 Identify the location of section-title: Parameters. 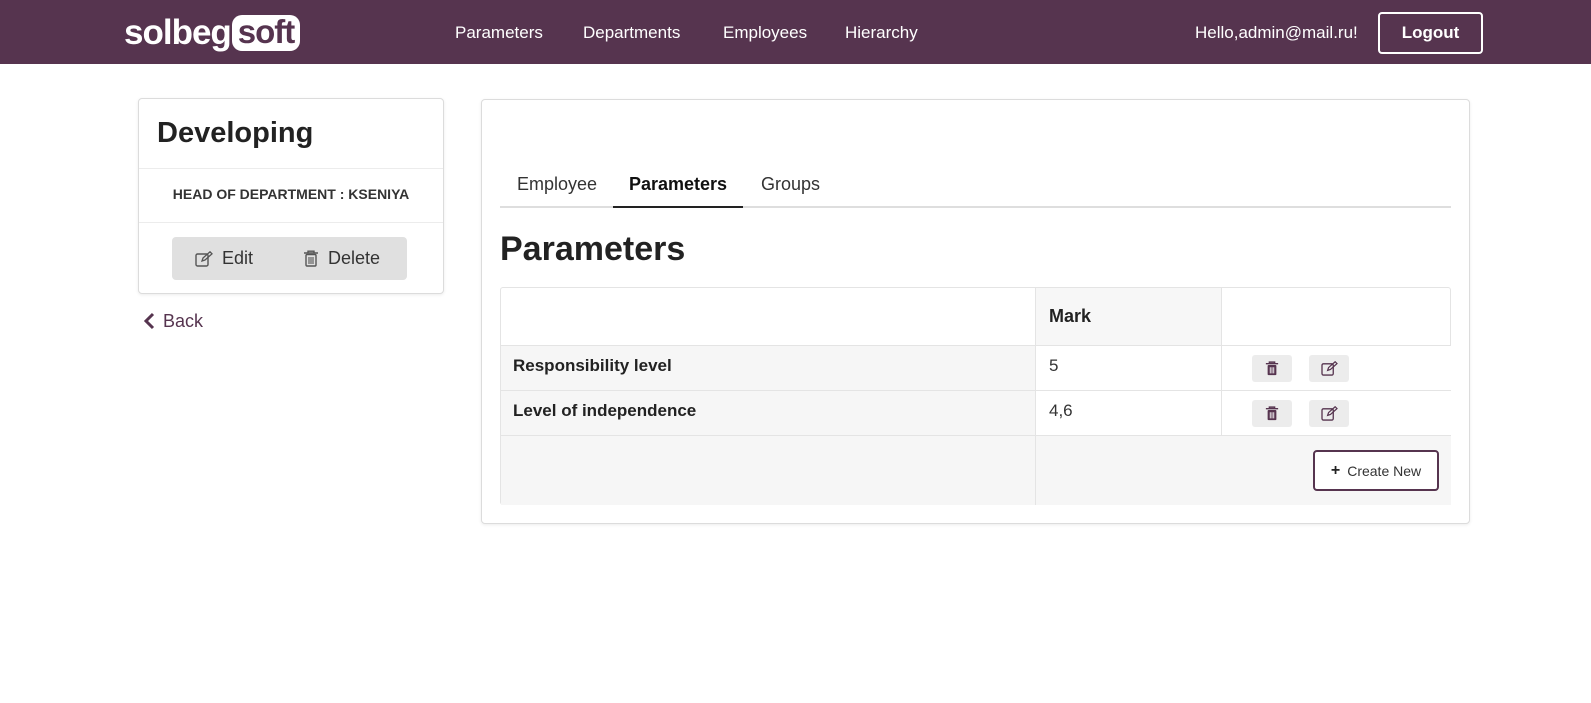
(593, 249).